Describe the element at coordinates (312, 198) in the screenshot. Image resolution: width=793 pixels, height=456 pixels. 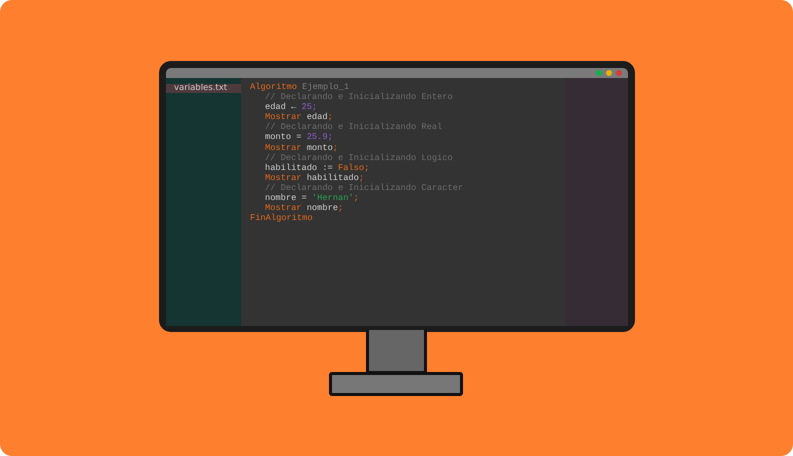
I see `code-line: nombre = 'Hernan';` at that location.